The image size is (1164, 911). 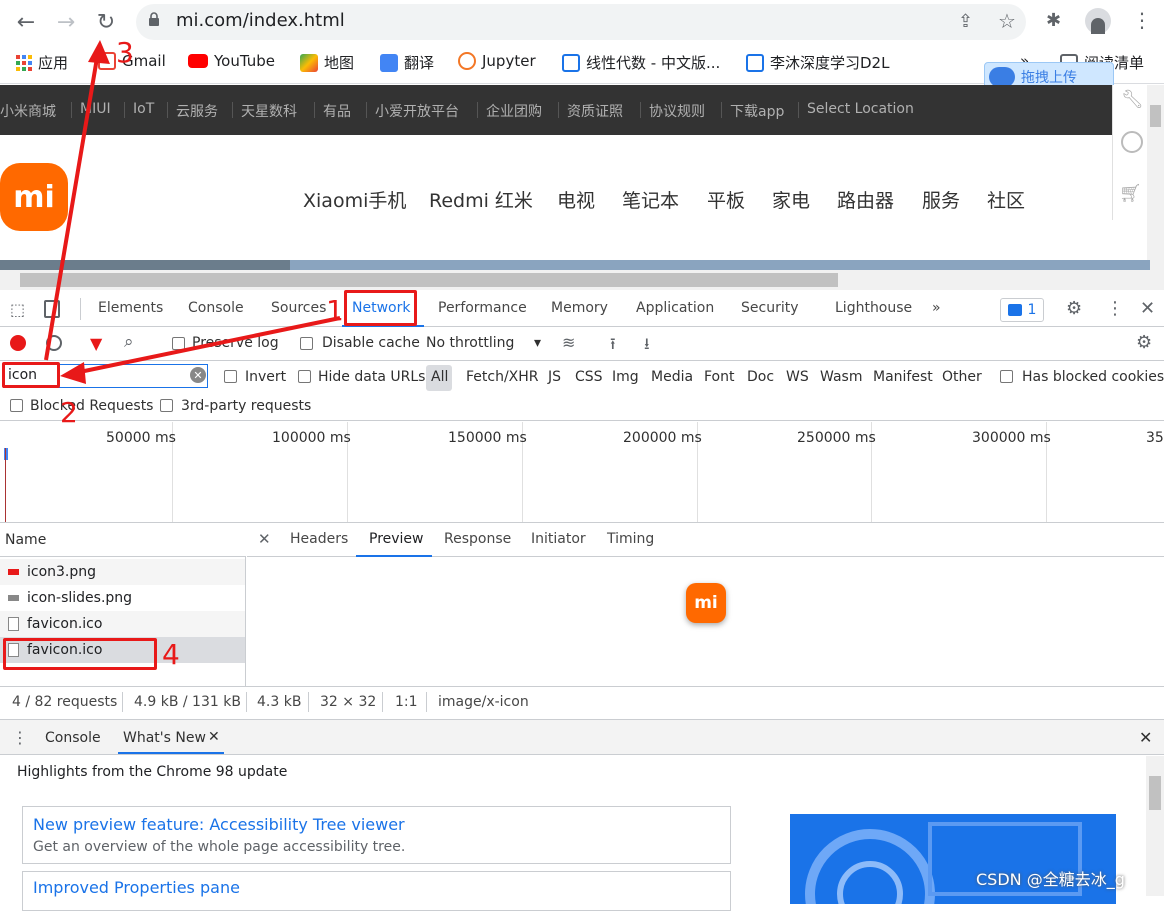 I want to click on annotation-label-4: 4, so click(x=171, y=654).